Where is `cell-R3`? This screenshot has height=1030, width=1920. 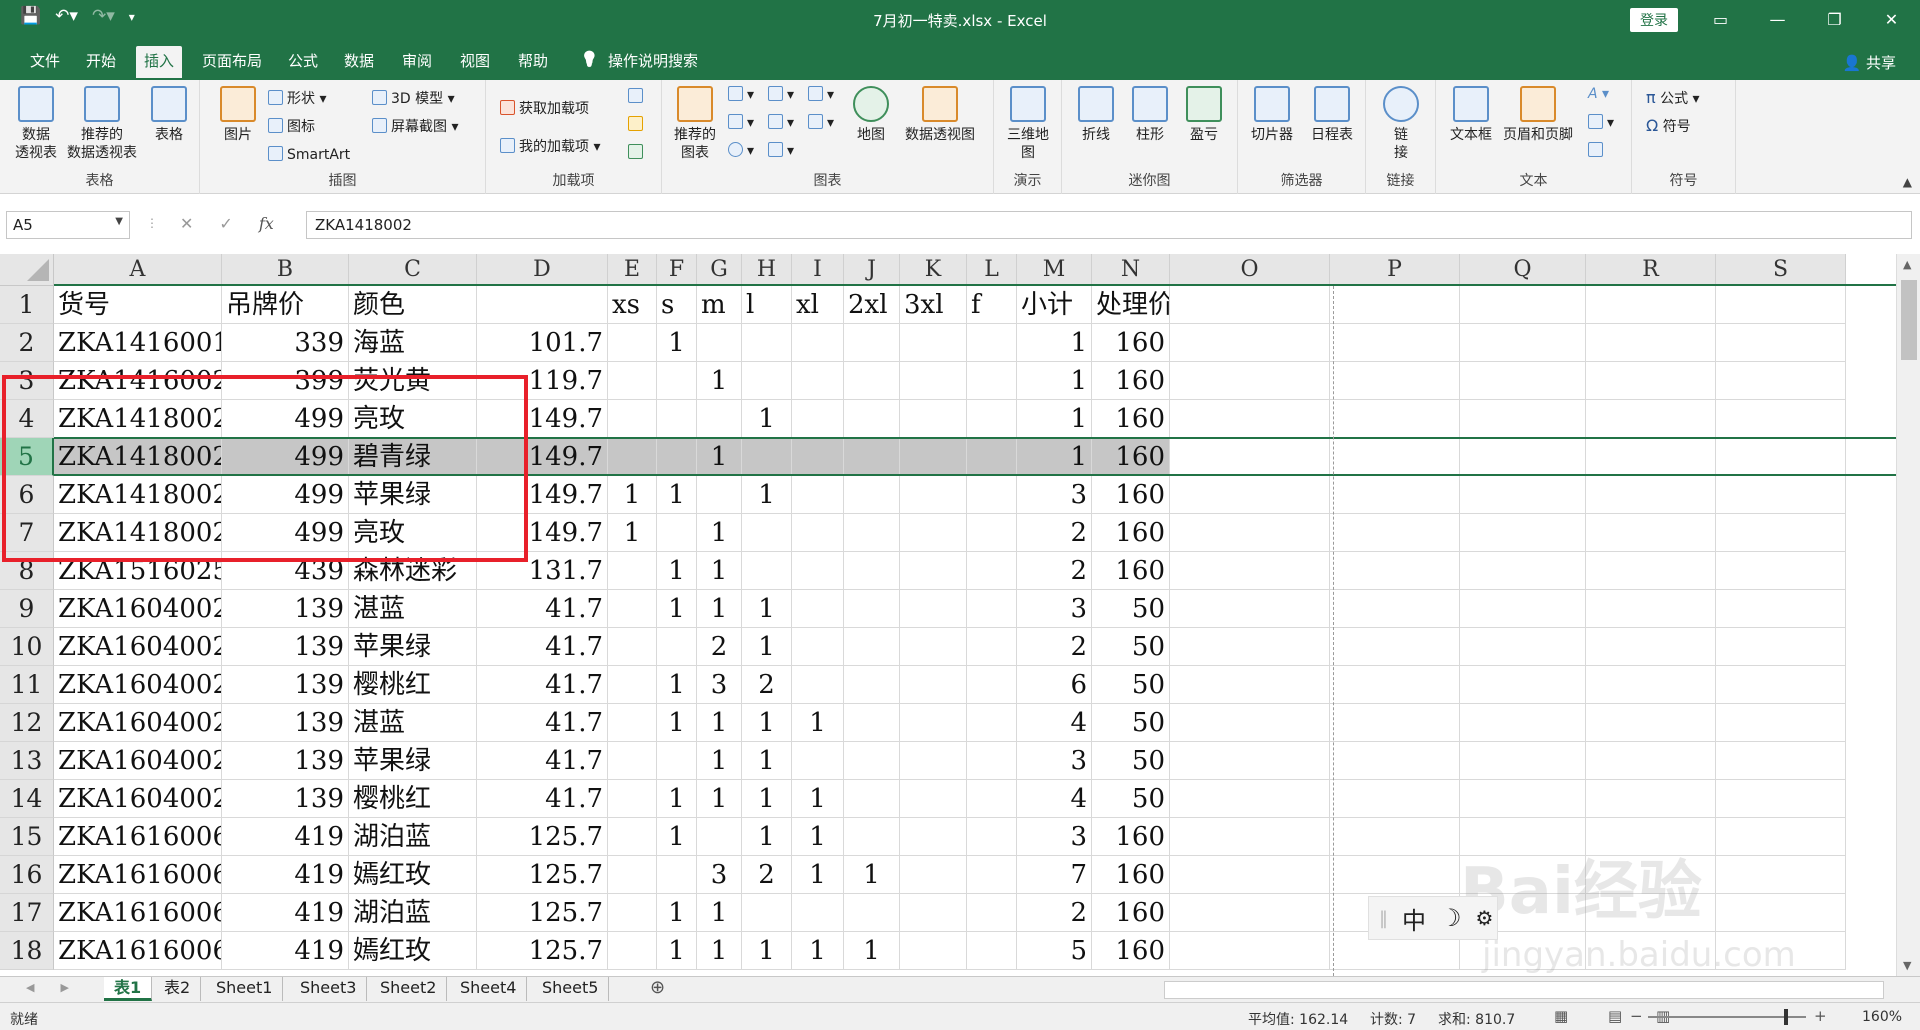 cell-R3 is located at coordinates (1651, 381).